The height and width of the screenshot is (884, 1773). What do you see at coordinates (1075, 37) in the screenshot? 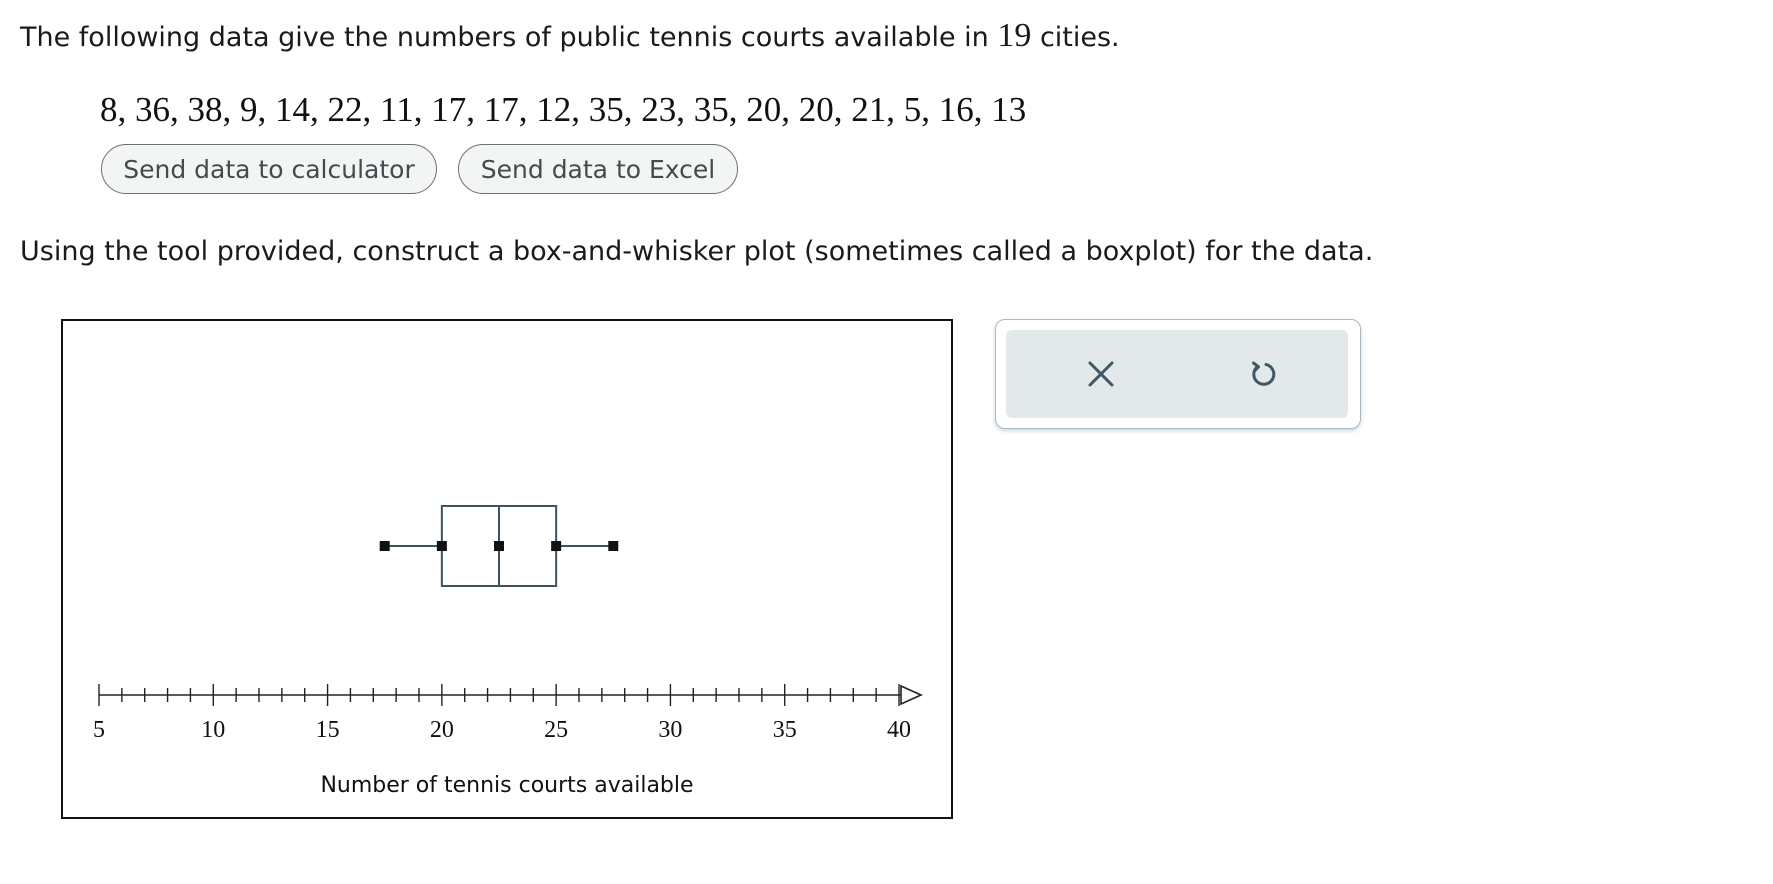
I see `intro-text-after: cities.` at bounding box center [1075, 37].